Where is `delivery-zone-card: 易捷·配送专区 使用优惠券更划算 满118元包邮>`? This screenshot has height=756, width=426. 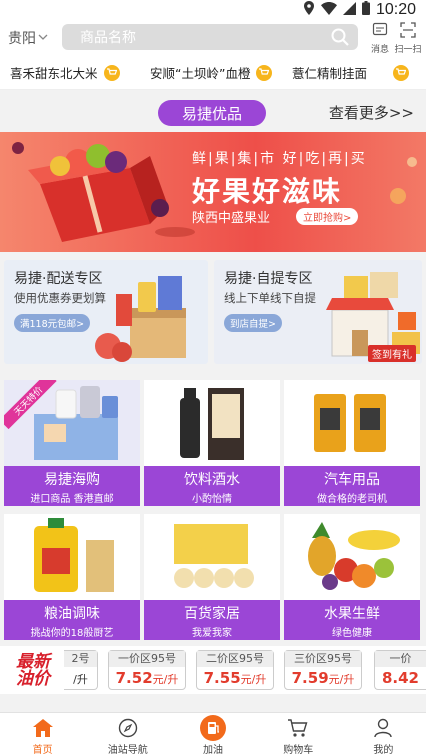 delivery-zone-card: 易捷·配送专区 使用优惠券更划算 满118元包邮> is located at coordinates (106, 312).